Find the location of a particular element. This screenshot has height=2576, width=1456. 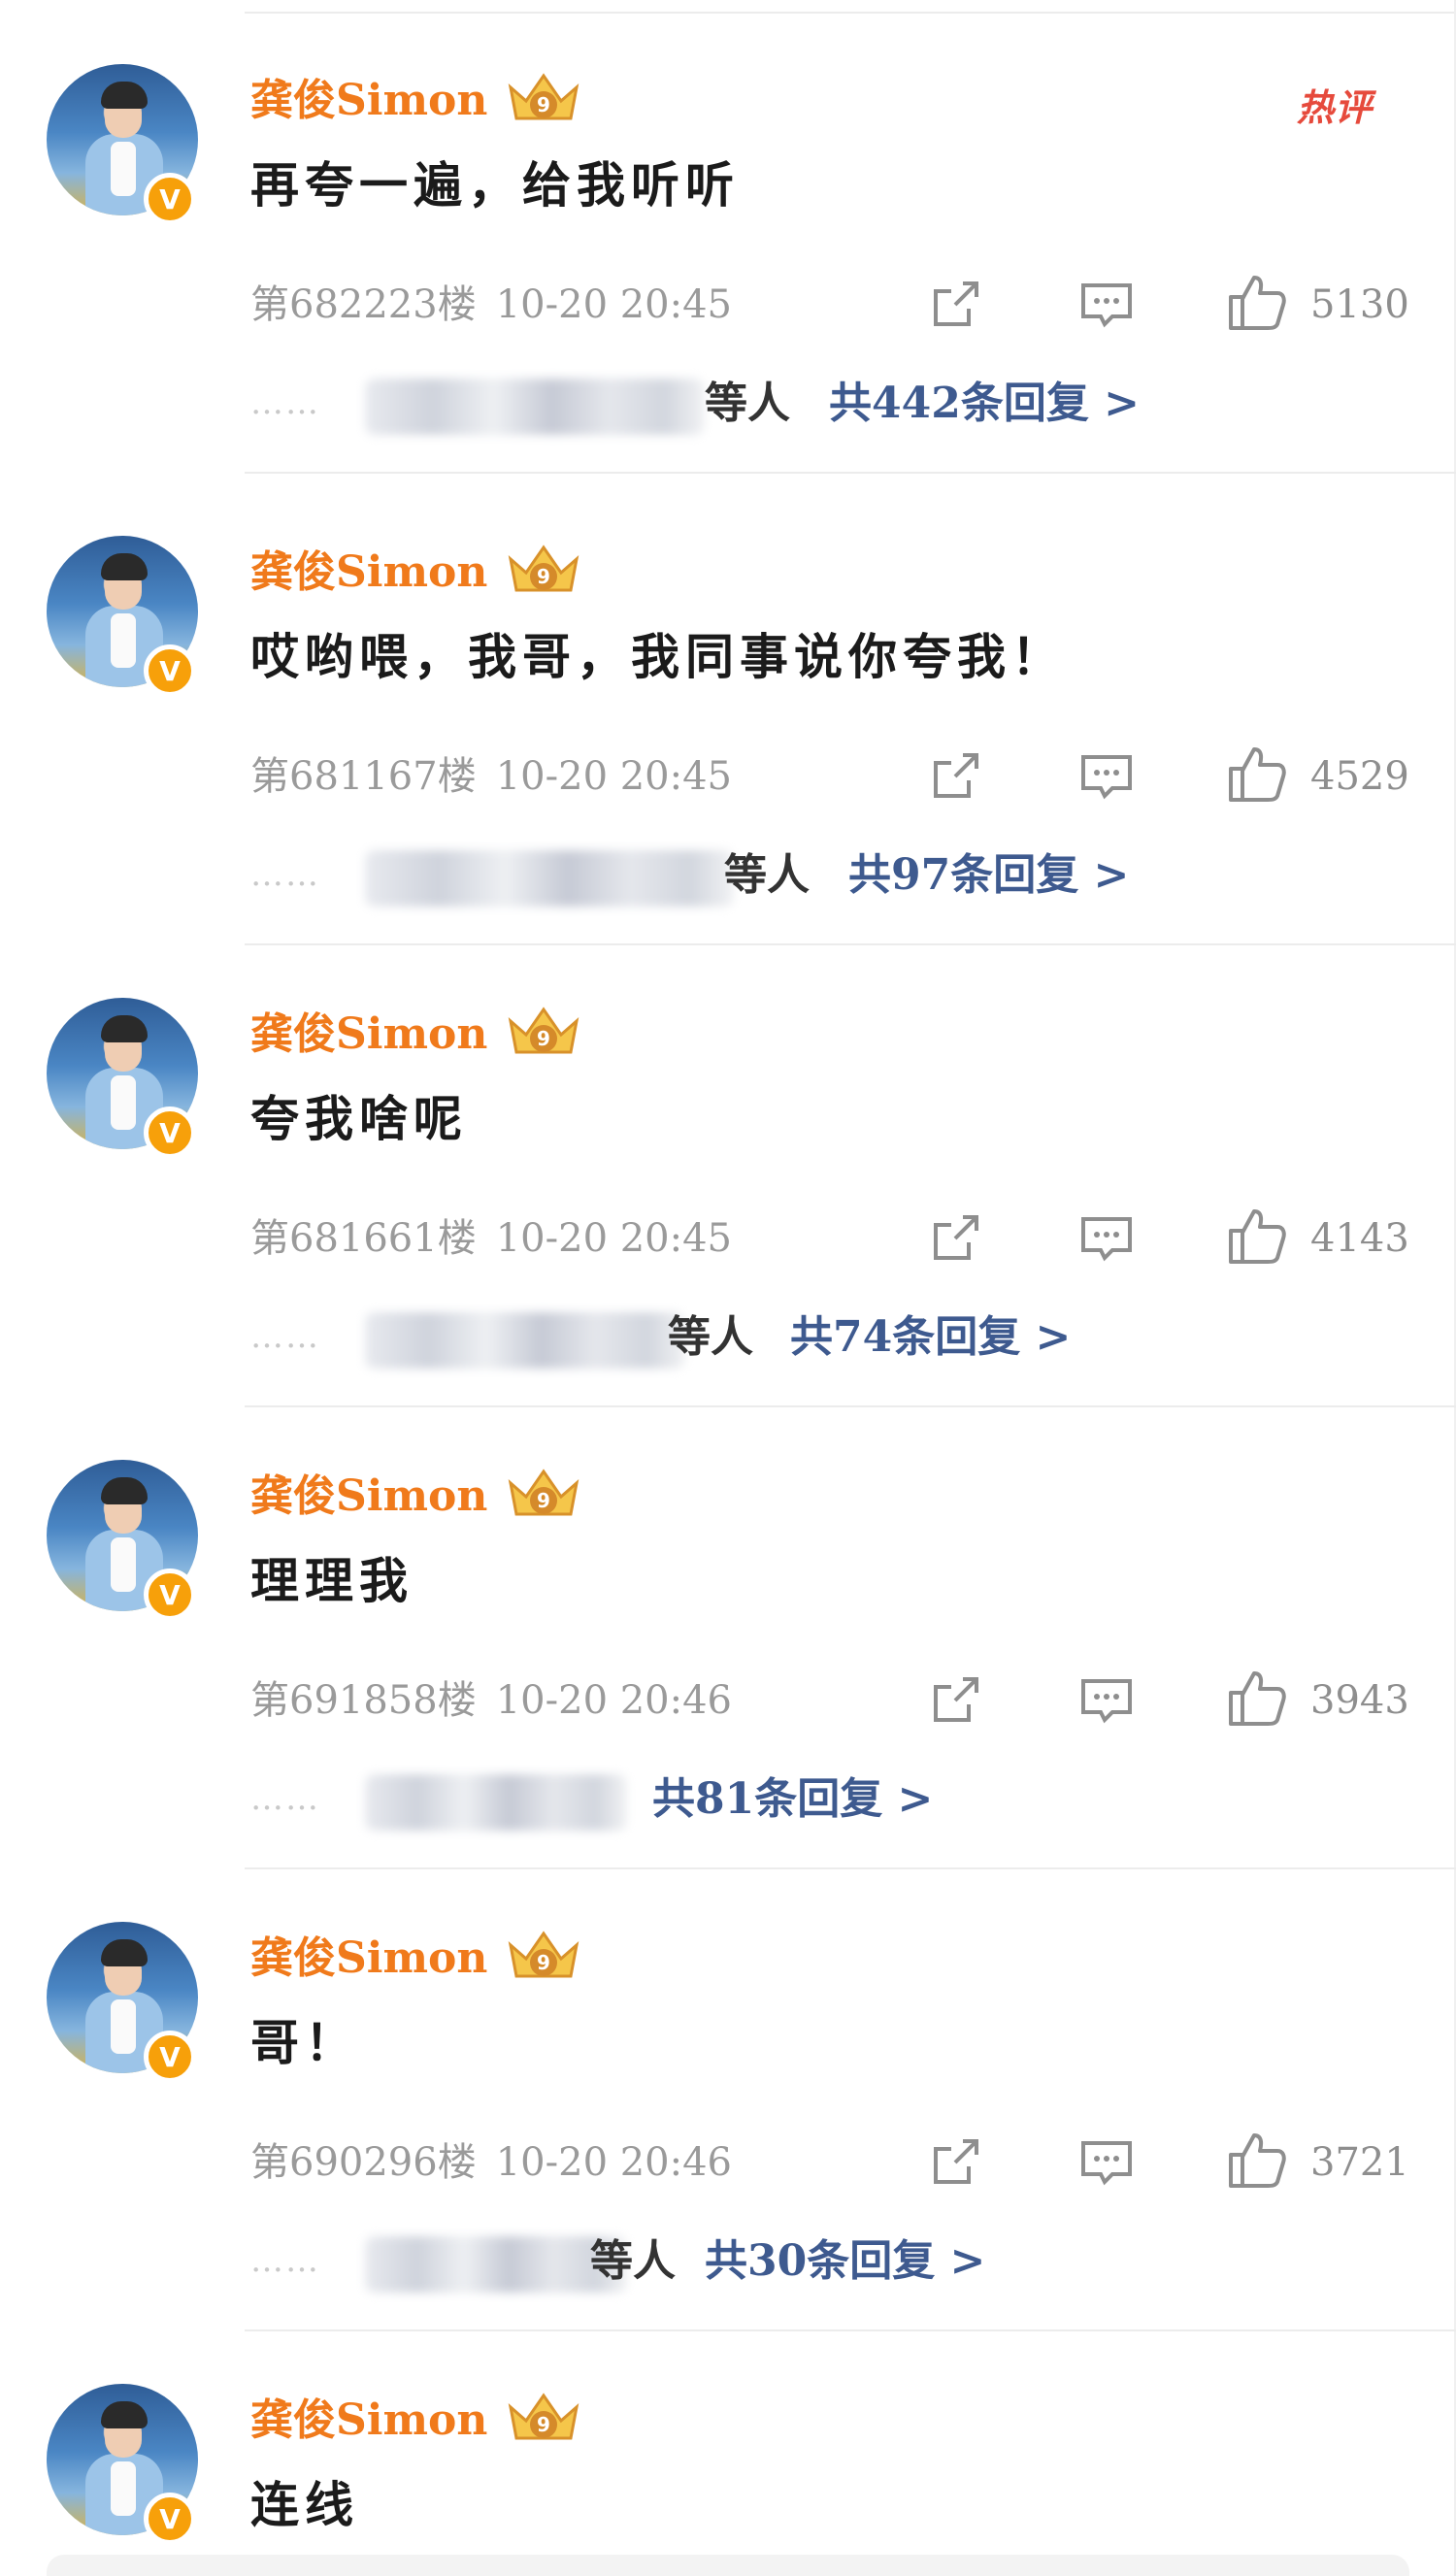

comment-meta: 第681167楼 10-20 20:45 is located at coordinates (491, 776).